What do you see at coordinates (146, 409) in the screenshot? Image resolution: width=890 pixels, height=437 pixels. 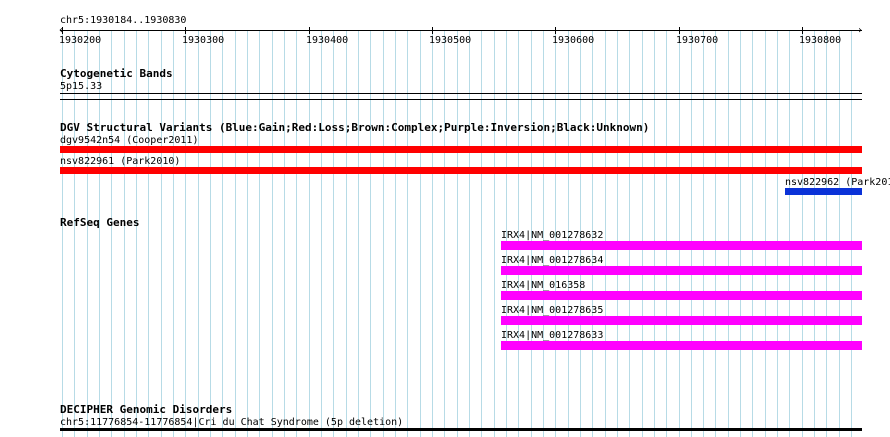 I see `decipher-track-title: DECIPHER Genomic Disorders` at bounding box center [146, 409].